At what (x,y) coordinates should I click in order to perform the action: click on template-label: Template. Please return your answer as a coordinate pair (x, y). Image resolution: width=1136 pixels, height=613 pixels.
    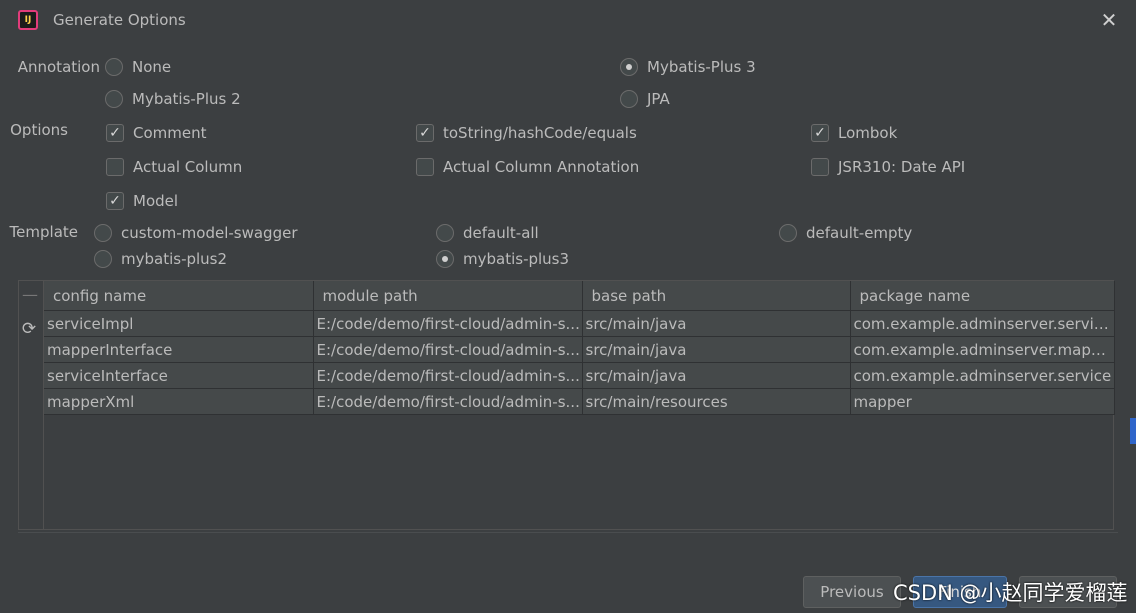
    Looking at the image, I should click on (43, 232).